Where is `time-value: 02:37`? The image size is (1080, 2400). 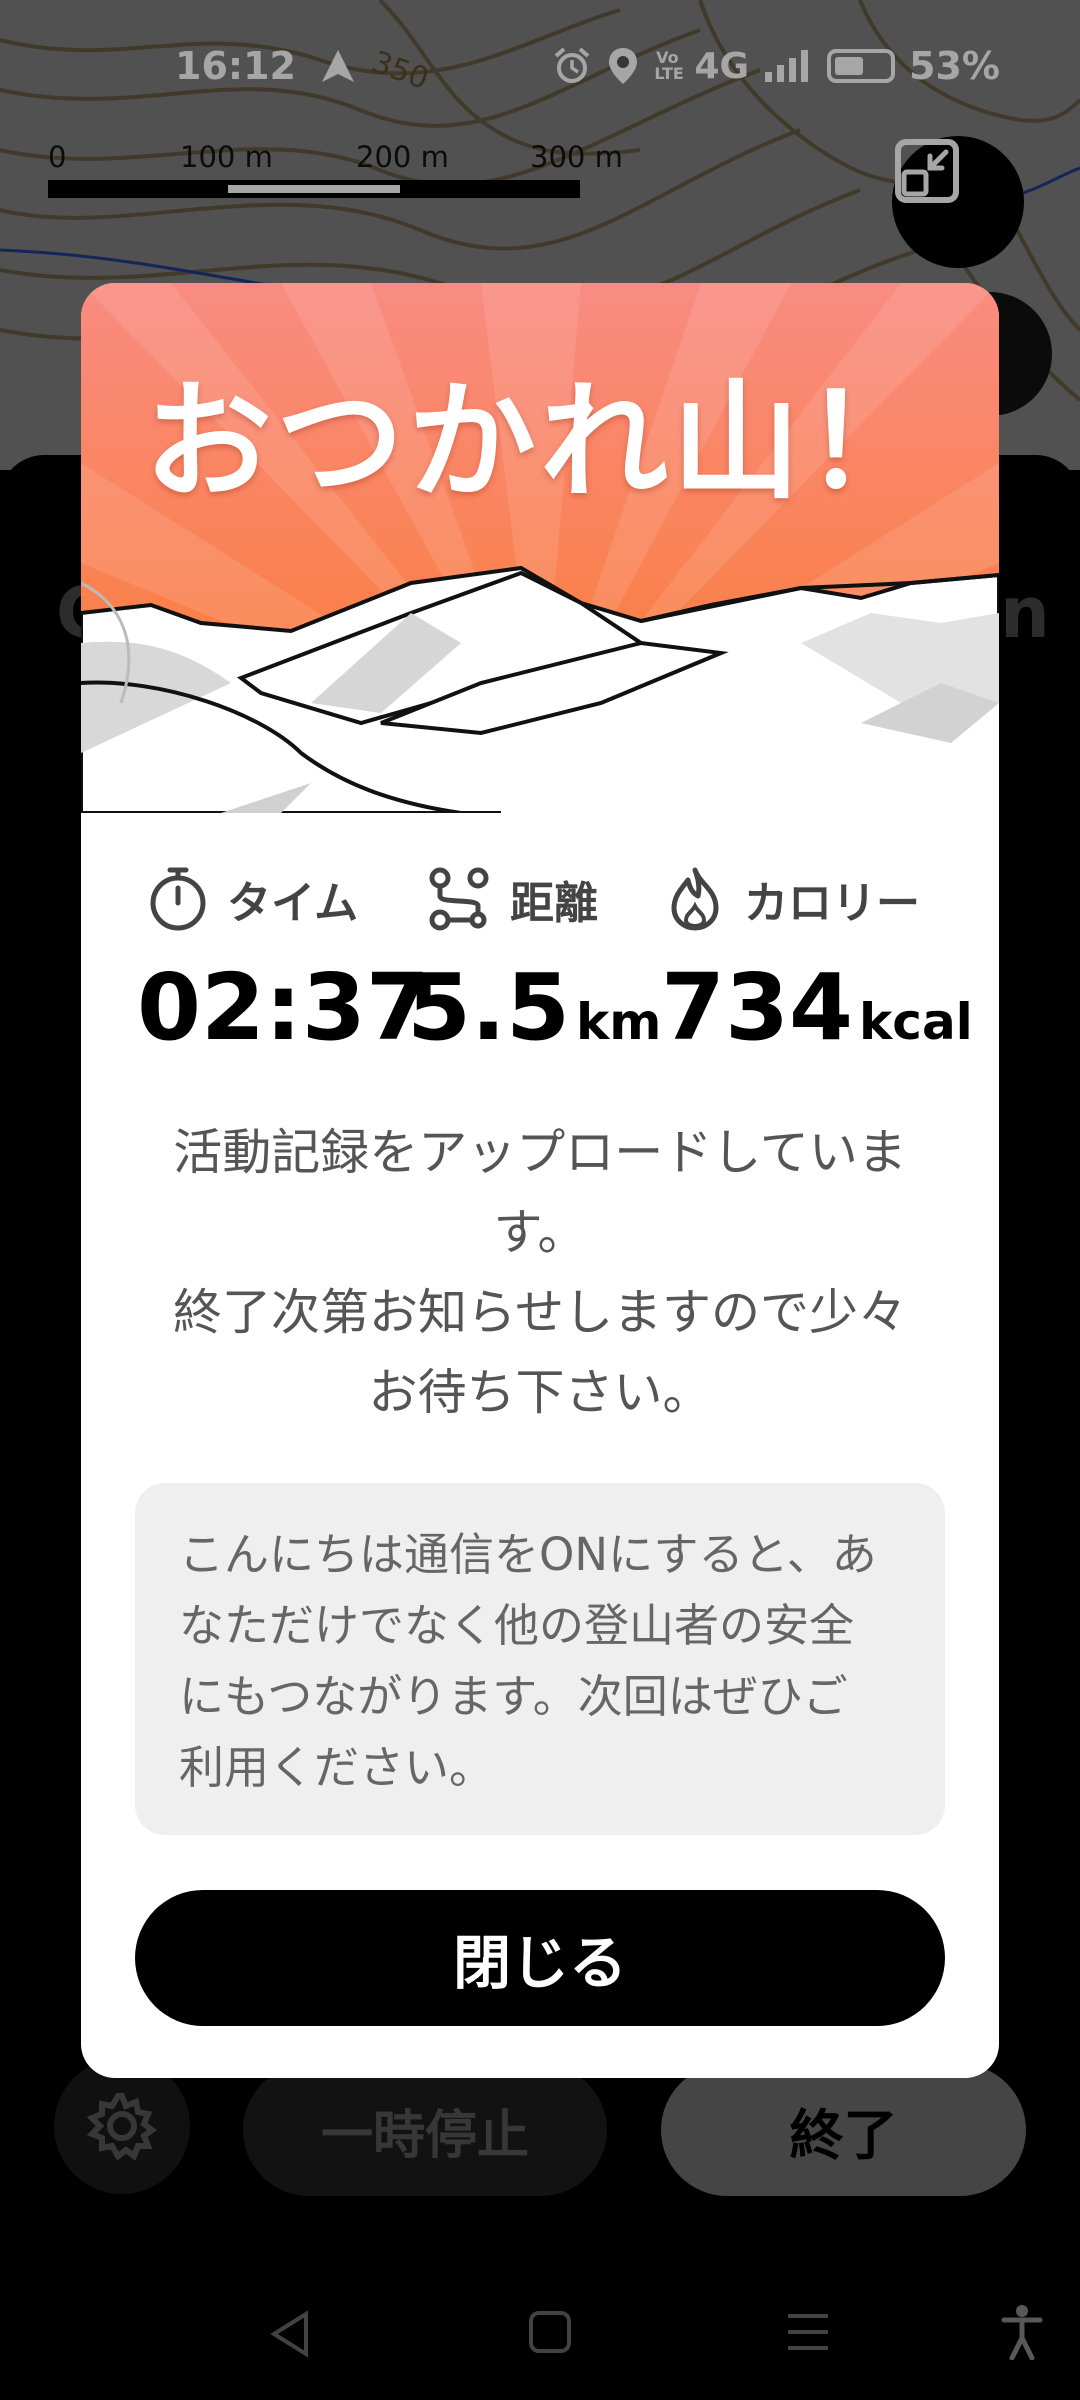
time-value: 02:37 is located at coordinates (283, 1007).